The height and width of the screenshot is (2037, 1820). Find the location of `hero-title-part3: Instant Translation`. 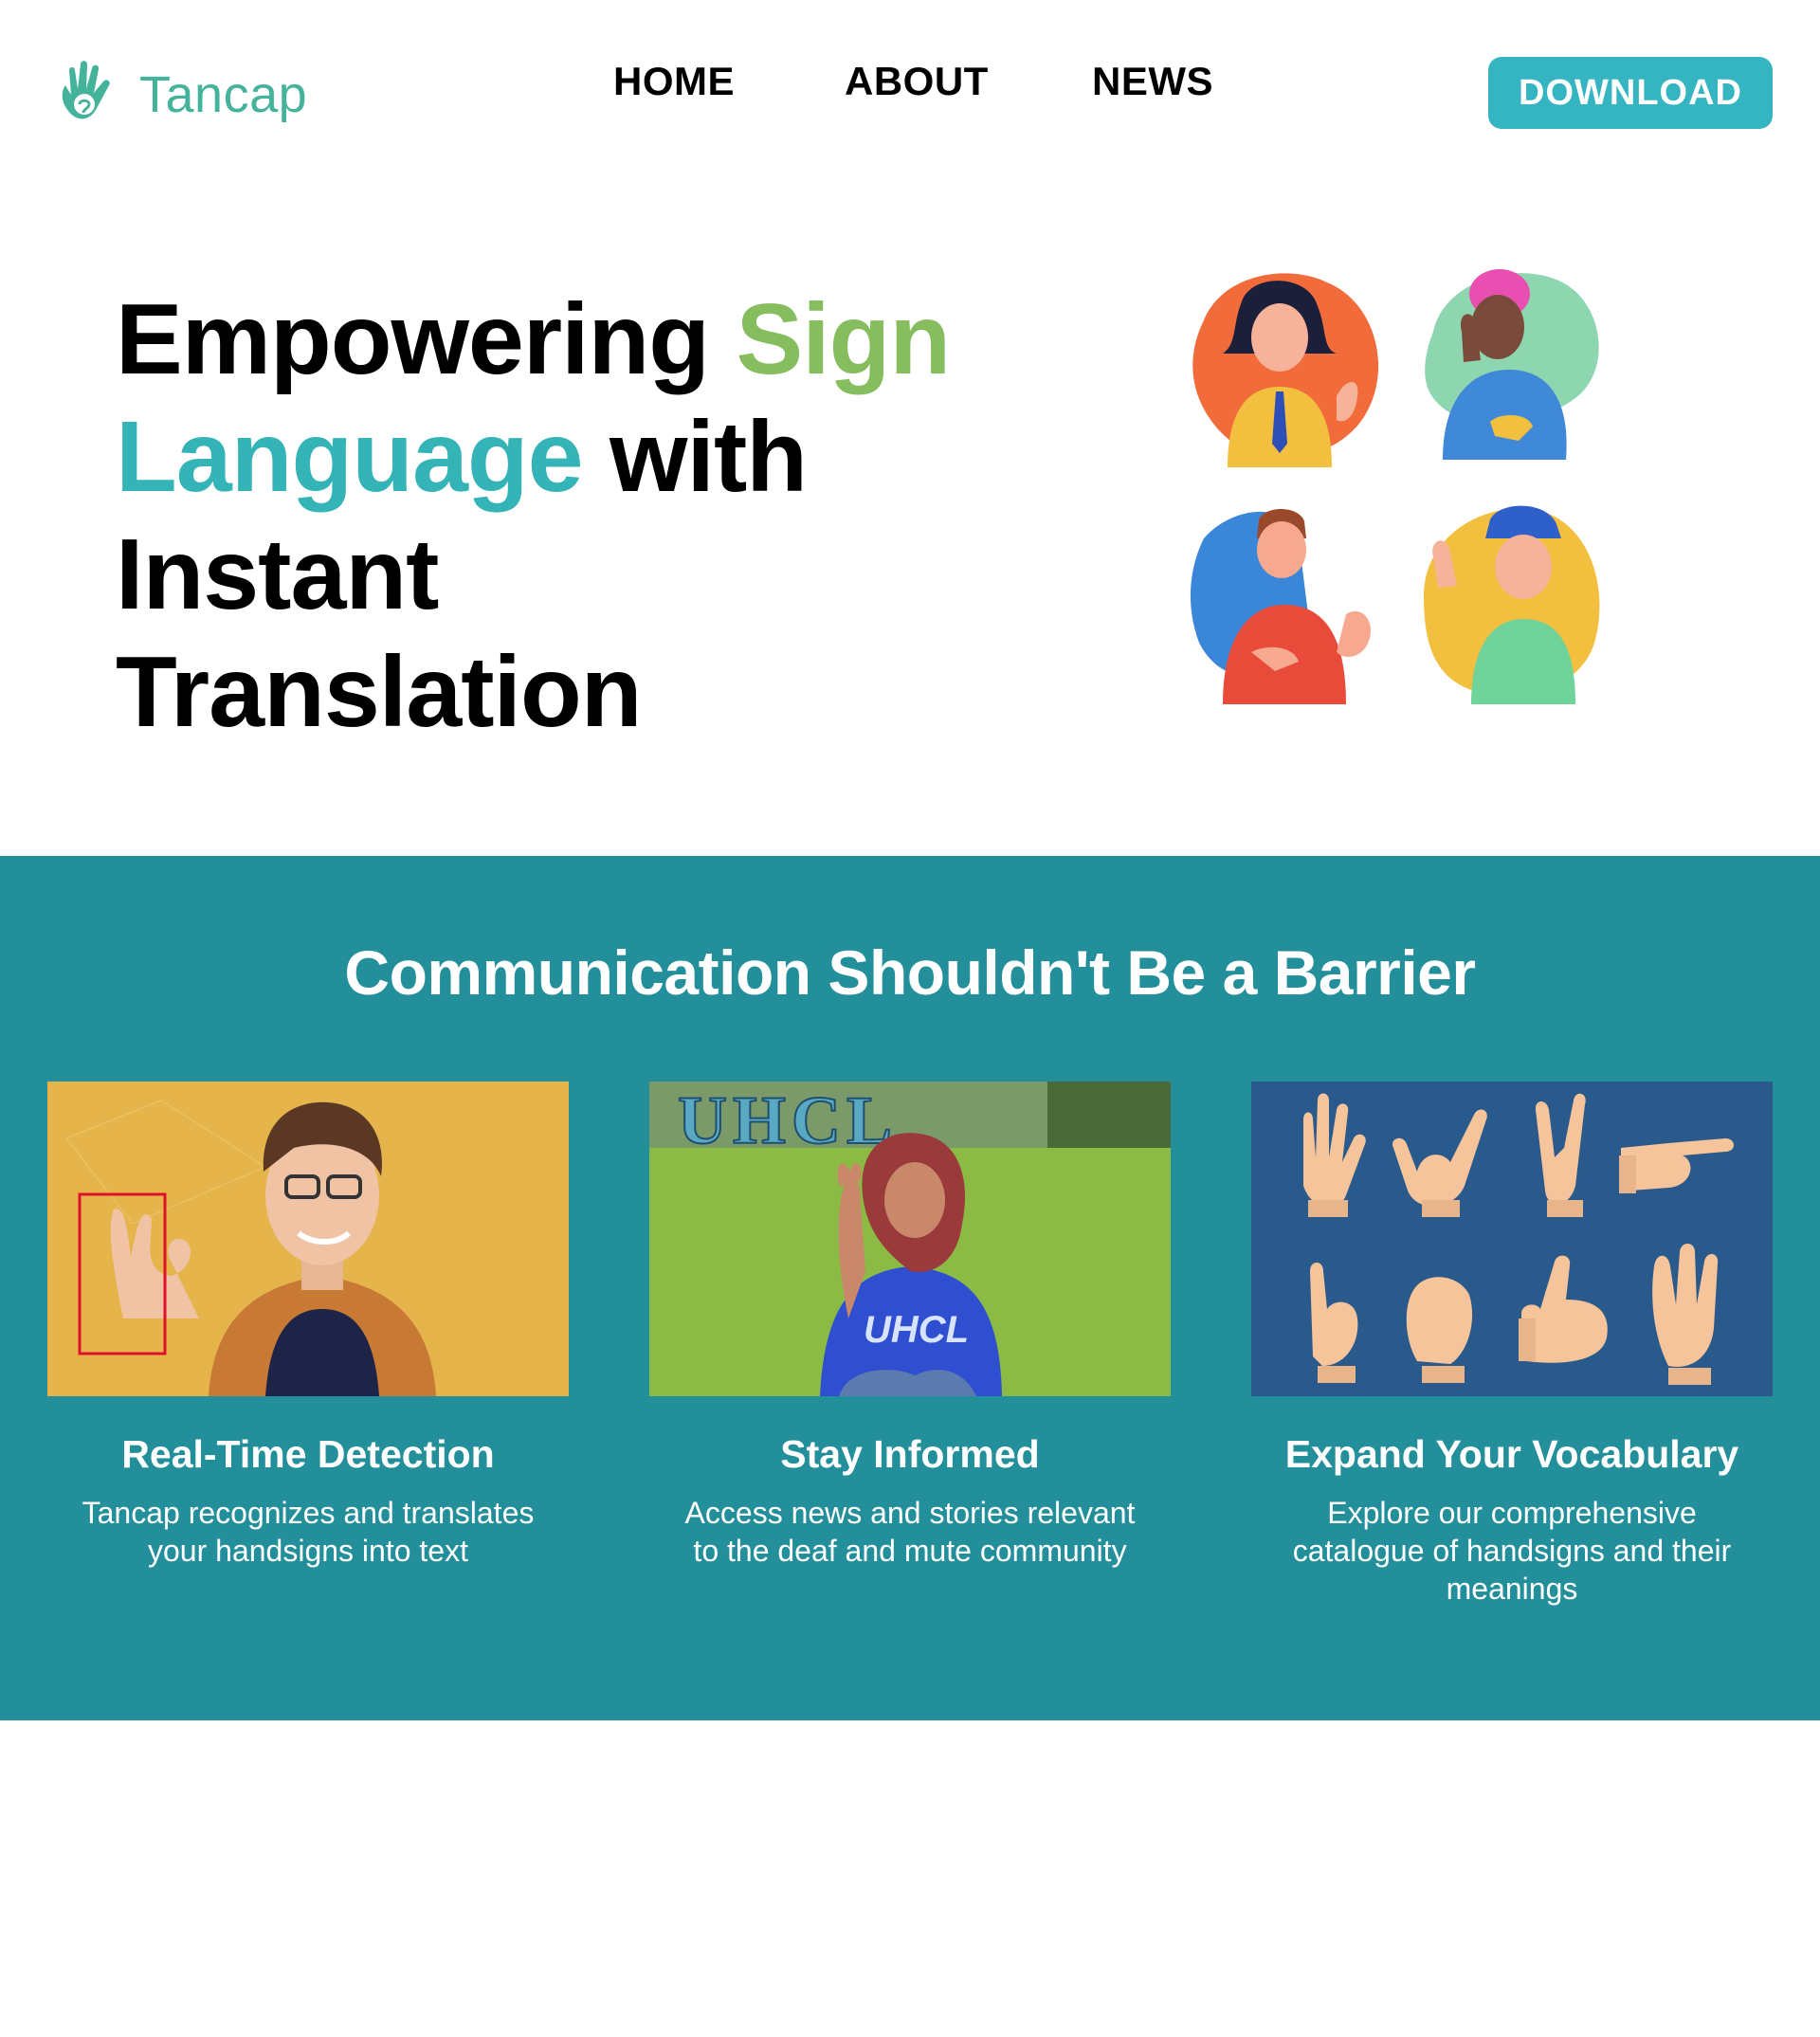

hero-title-part3: Instant Translation is located at coordinates (379, 633).